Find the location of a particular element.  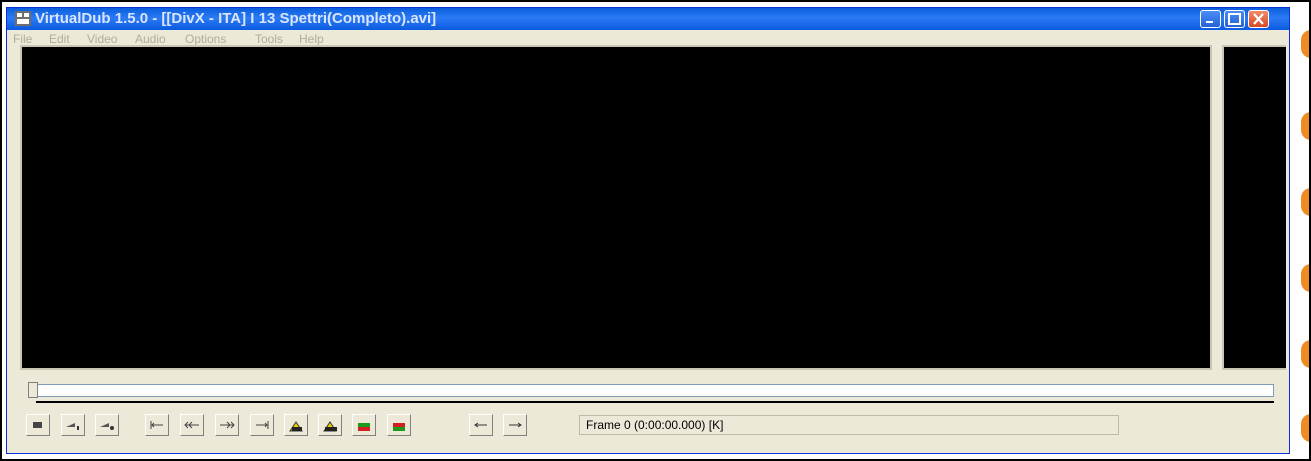

minimize-icon is located at coordinates (1209, 22).